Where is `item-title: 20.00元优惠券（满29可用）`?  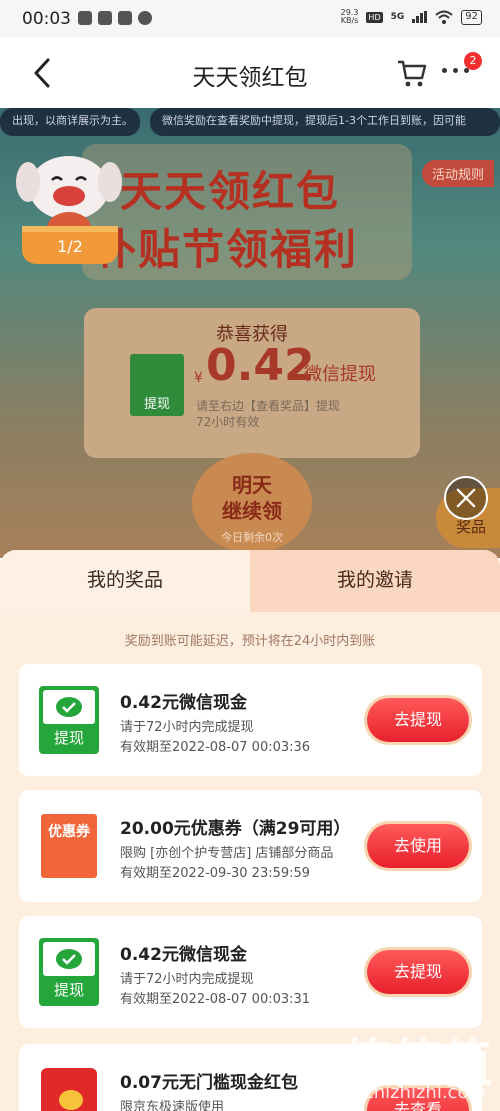 item-title: 20.00元优惠券（满29可用） is located at coordinates (235, 829).